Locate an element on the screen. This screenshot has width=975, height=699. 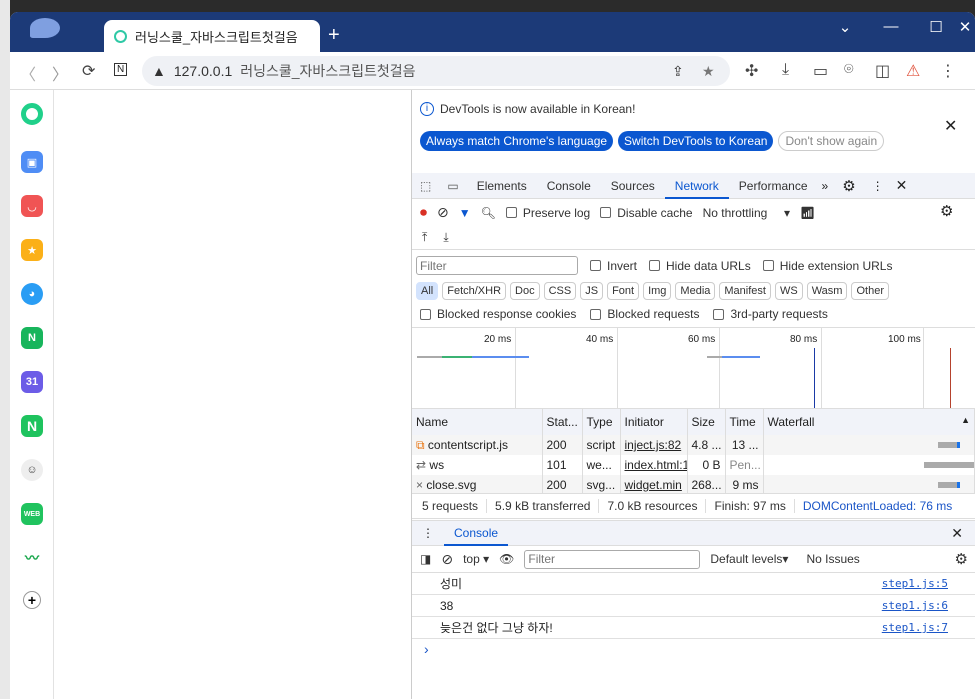
settings-icon: ⚙ is located at coordinates (848, 186).